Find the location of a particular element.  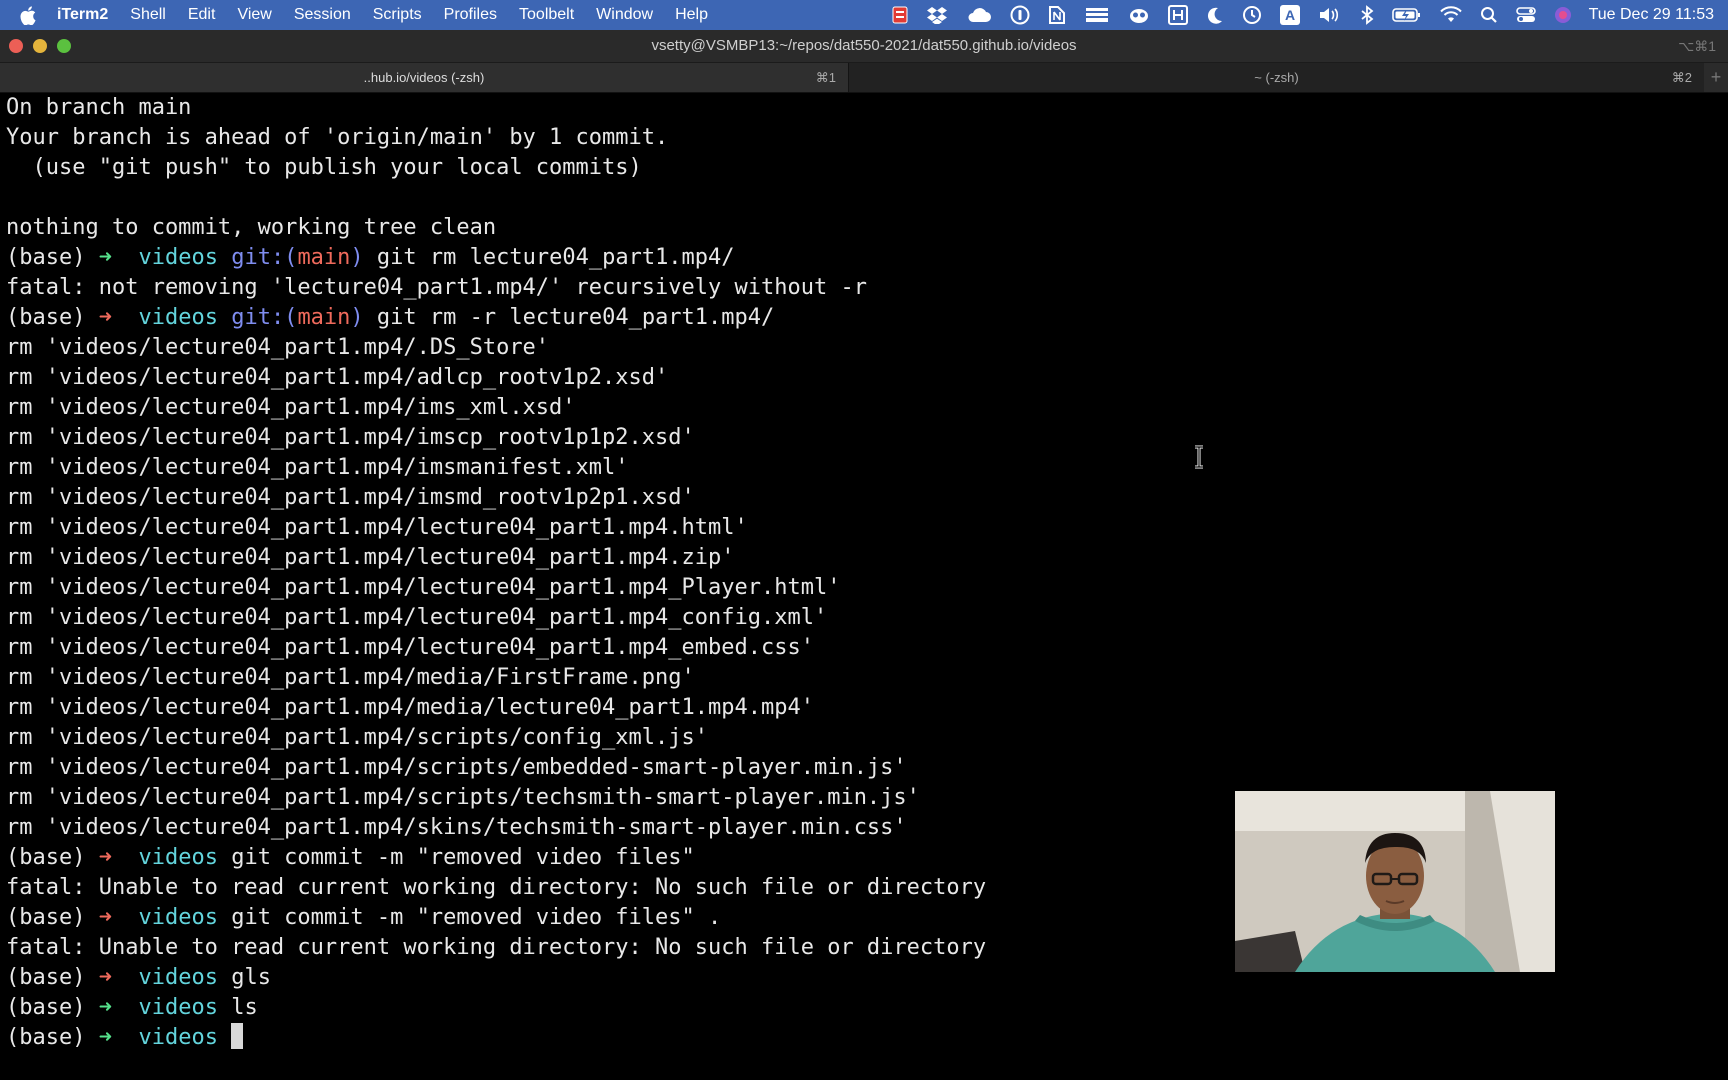

text-cursor is located at coordinates (237, 1036).